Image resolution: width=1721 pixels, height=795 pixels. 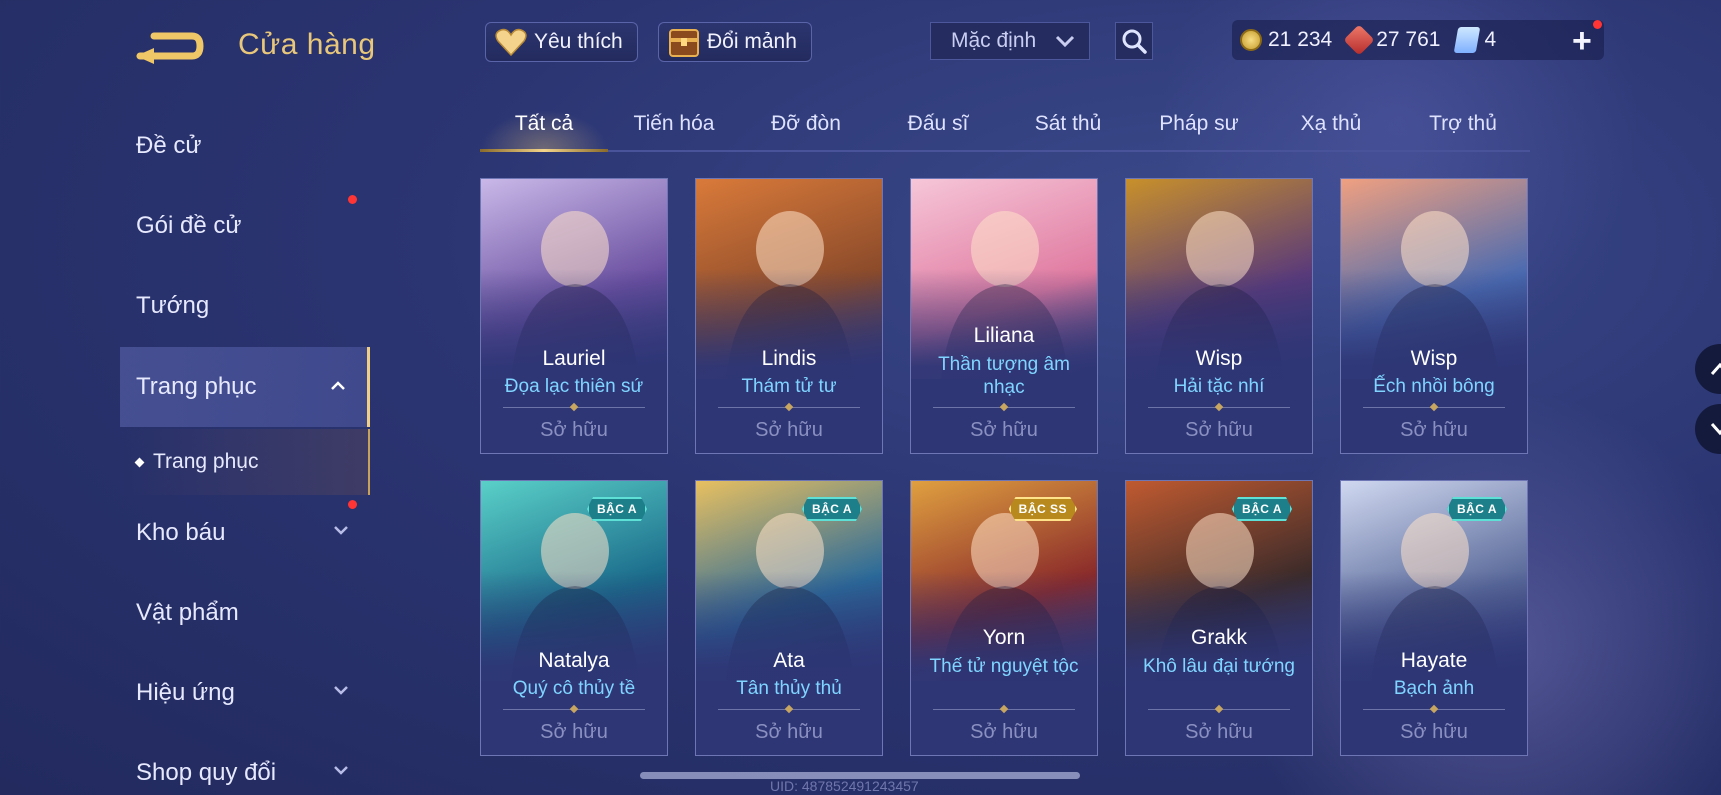 What do you see at coordinates (1708, 429) in the screenshot?
I see `scroll-down-button` at bounding box center [1708, 429].